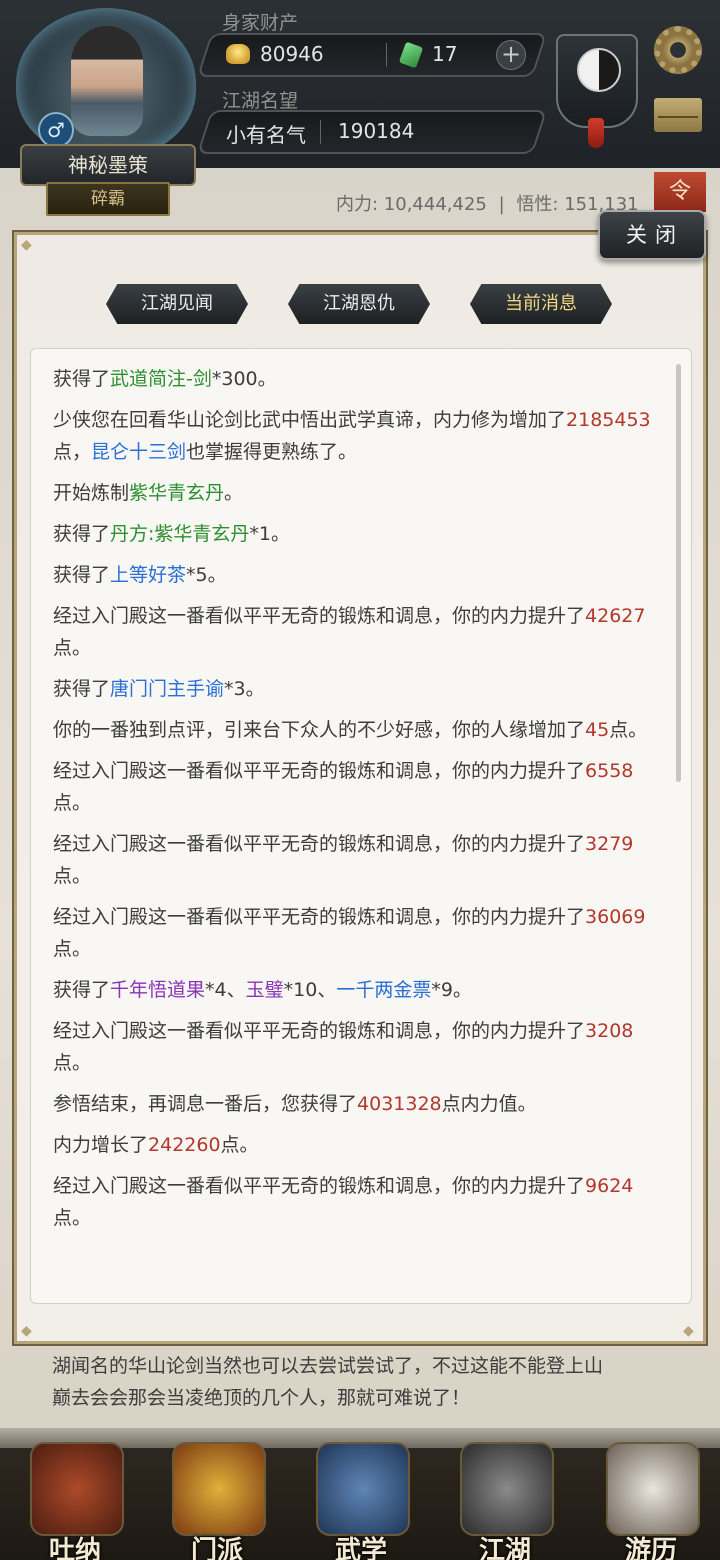 This screenshot has height=1560, width=720. I want to click on bamboo-hat-icon, so click(507, 1489).